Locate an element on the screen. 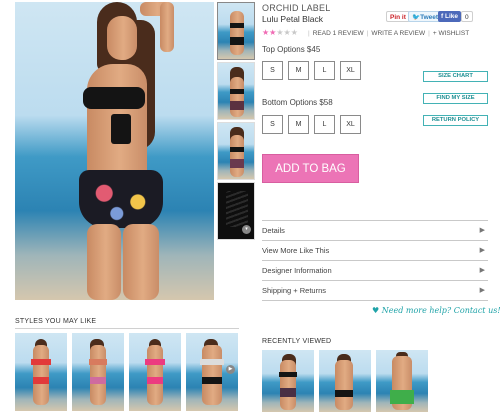 This screenshot has width=500, height=415. bottom-size-s: S is located at coordinates (272, 124).